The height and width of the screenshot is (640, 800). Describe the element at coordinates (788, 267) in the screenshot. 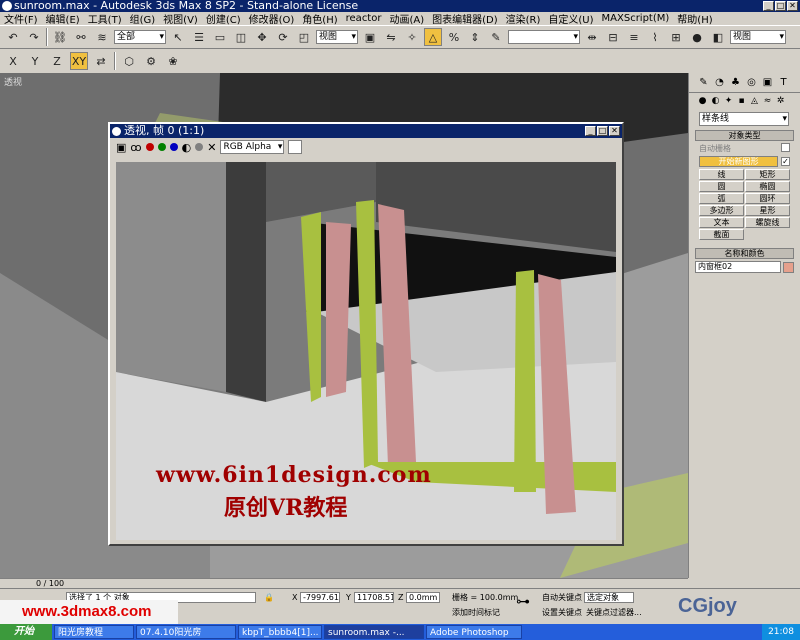

I see `object-color-swatch` at that location.